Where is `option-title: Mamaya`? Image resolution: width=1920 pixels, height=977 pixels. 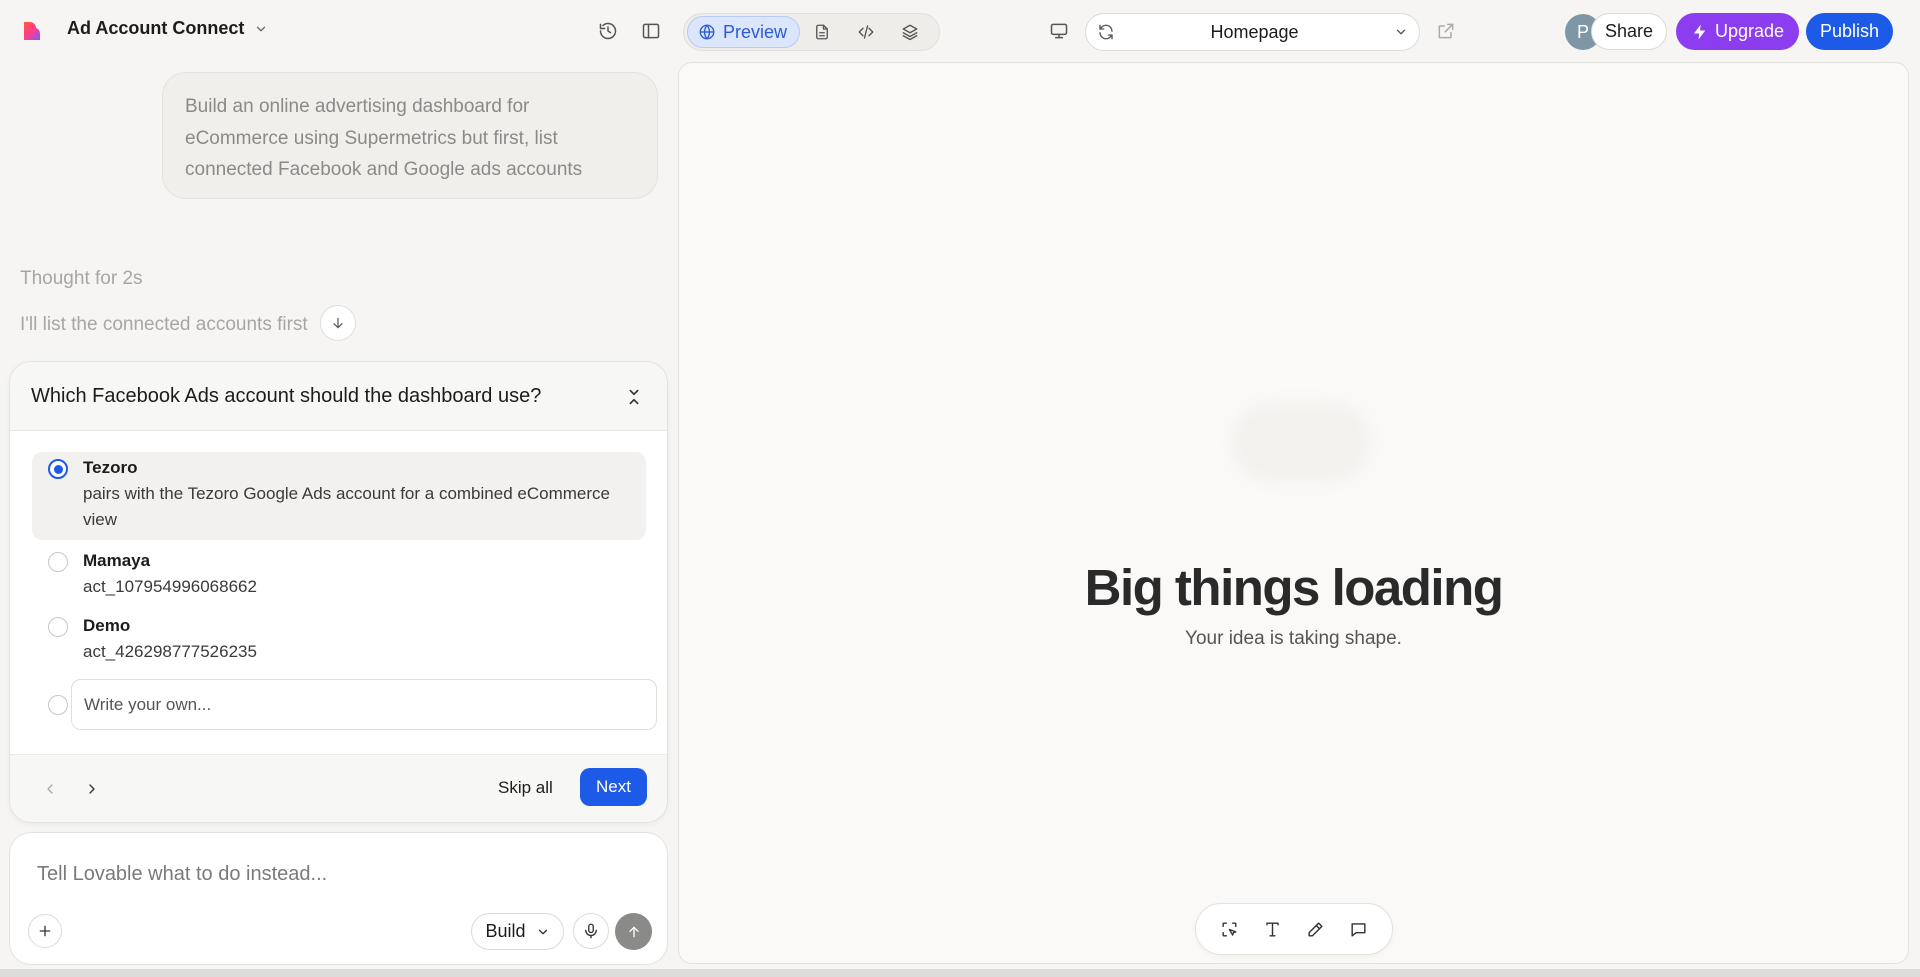
option-title: Mamaya is located at coordinates (117, 560).